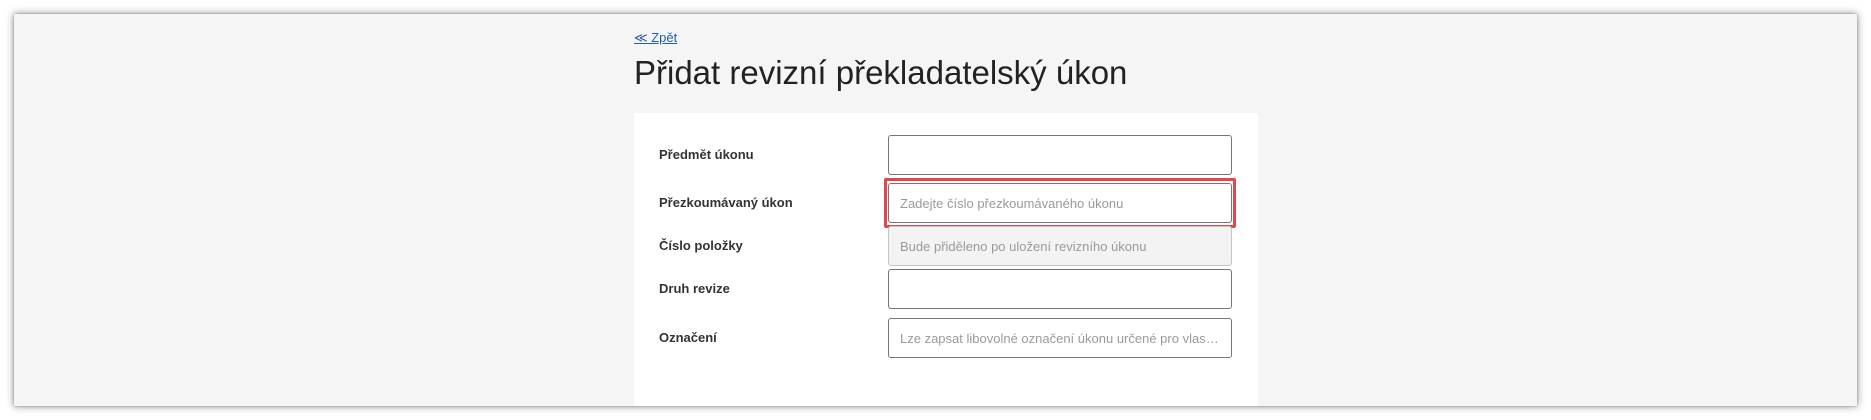 This screenshot has height=420, width=1871. Describe the element at coordinates (706, 154) in the screenshot. I see `predmet-ukonu-label: Předmět úkonu` at that location.